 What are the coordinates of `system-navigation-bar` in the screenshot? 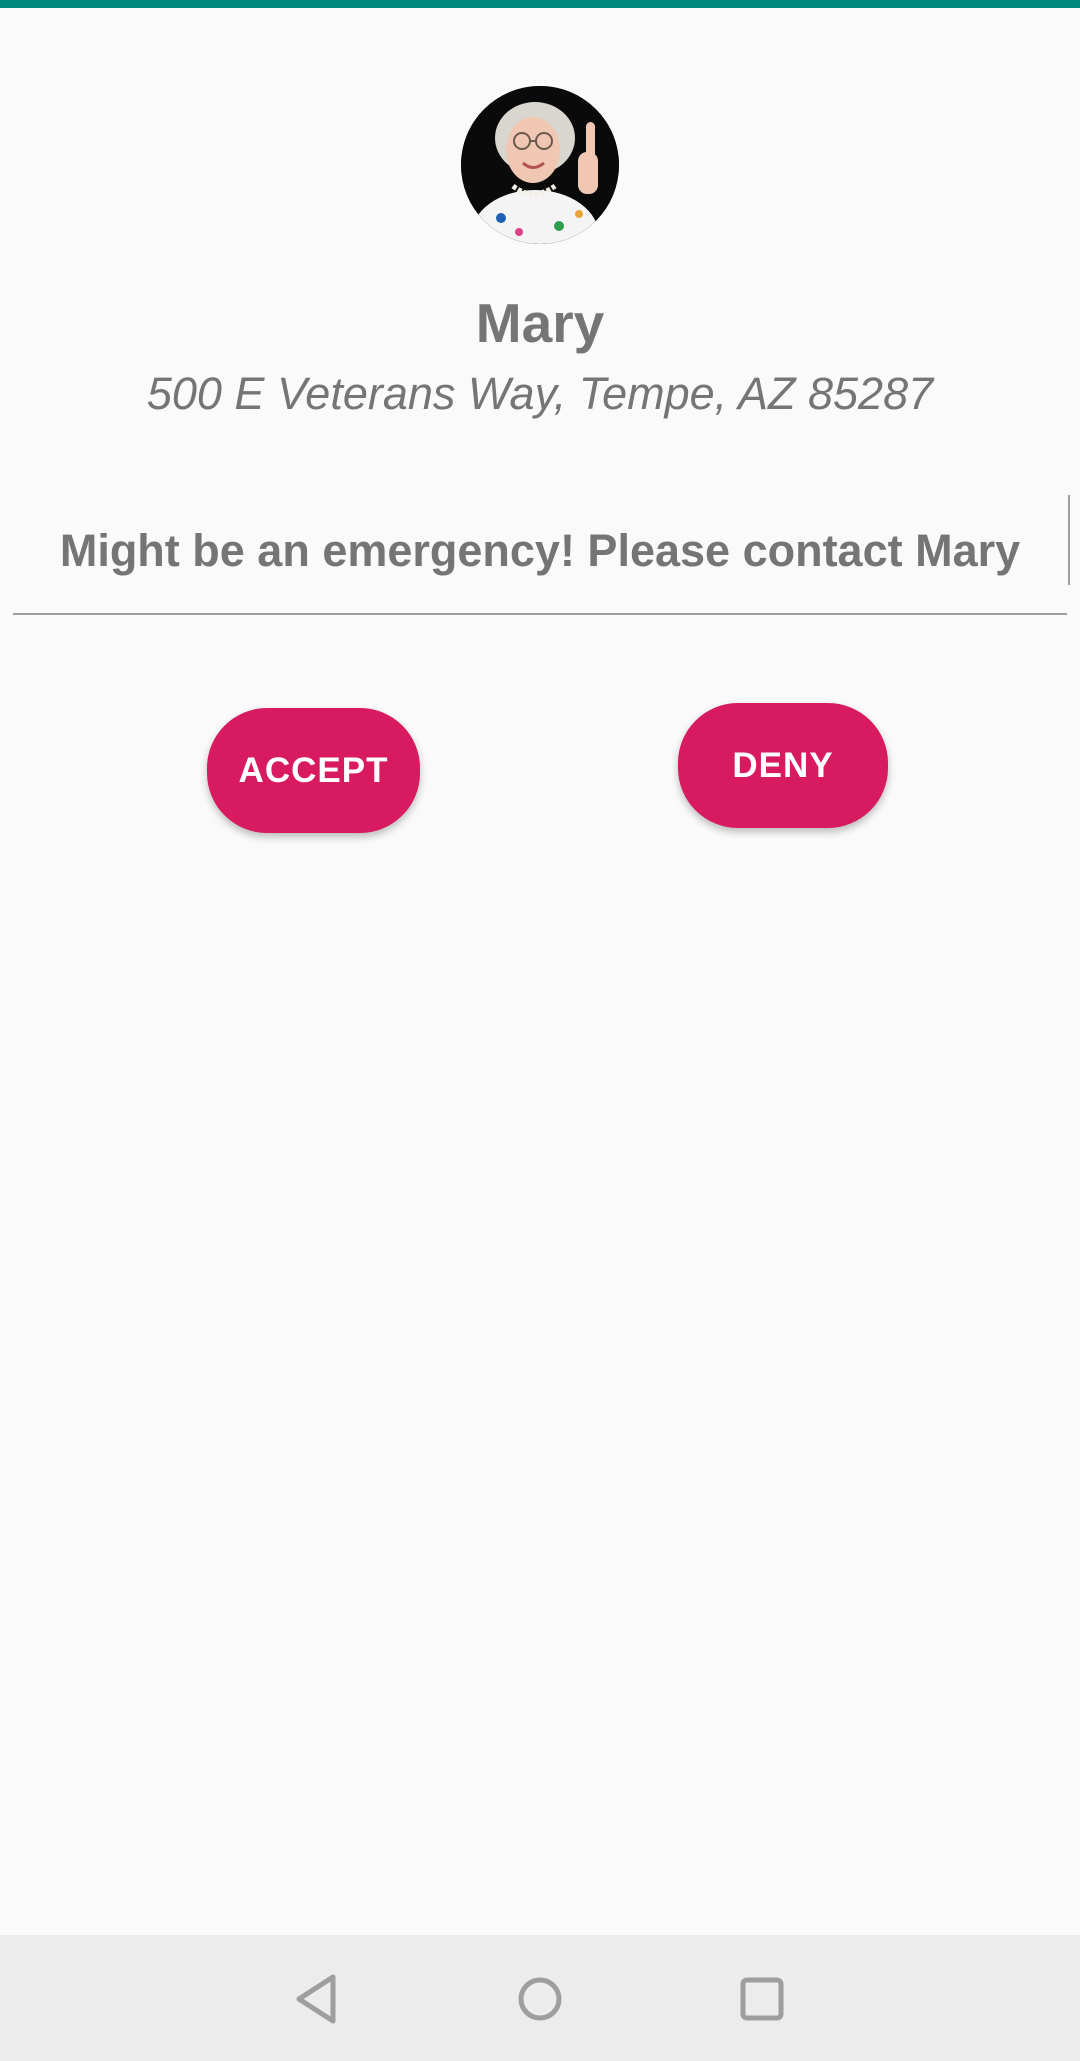 It's located at (540, 1998).